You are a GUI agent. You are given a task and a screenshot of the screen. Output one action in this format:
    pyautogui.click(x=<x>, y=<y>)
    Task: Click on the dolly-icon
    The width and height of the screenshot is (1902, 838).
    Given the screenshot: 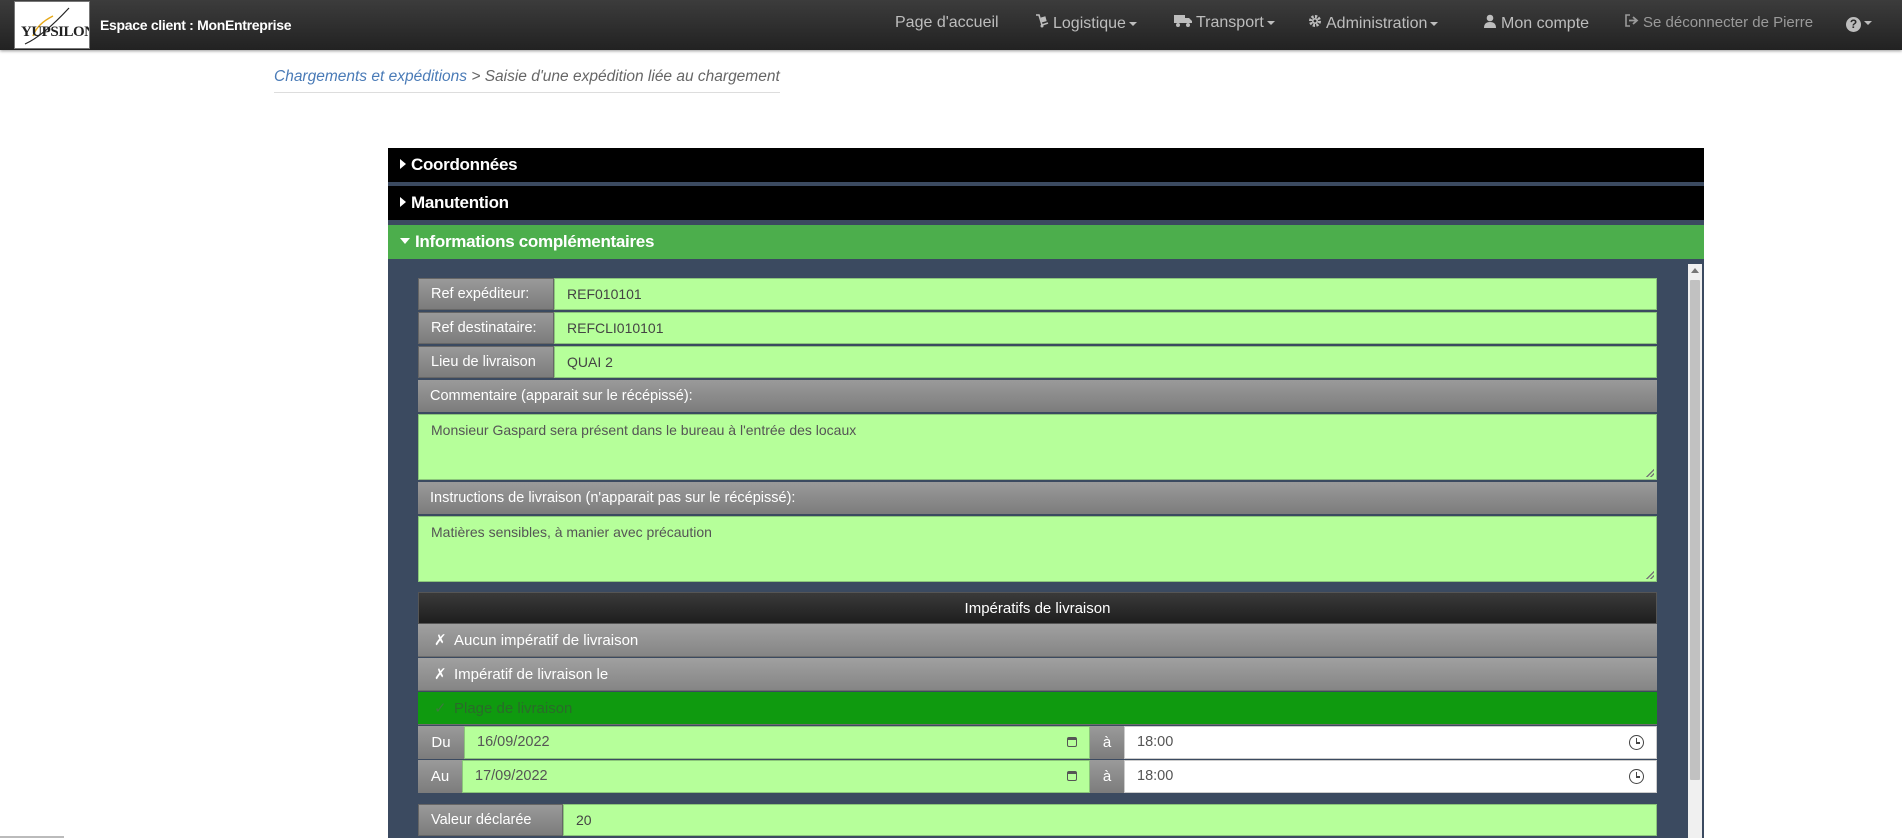 What is the action you would take?
    pyautogui.click(x=1042, y=23)
    